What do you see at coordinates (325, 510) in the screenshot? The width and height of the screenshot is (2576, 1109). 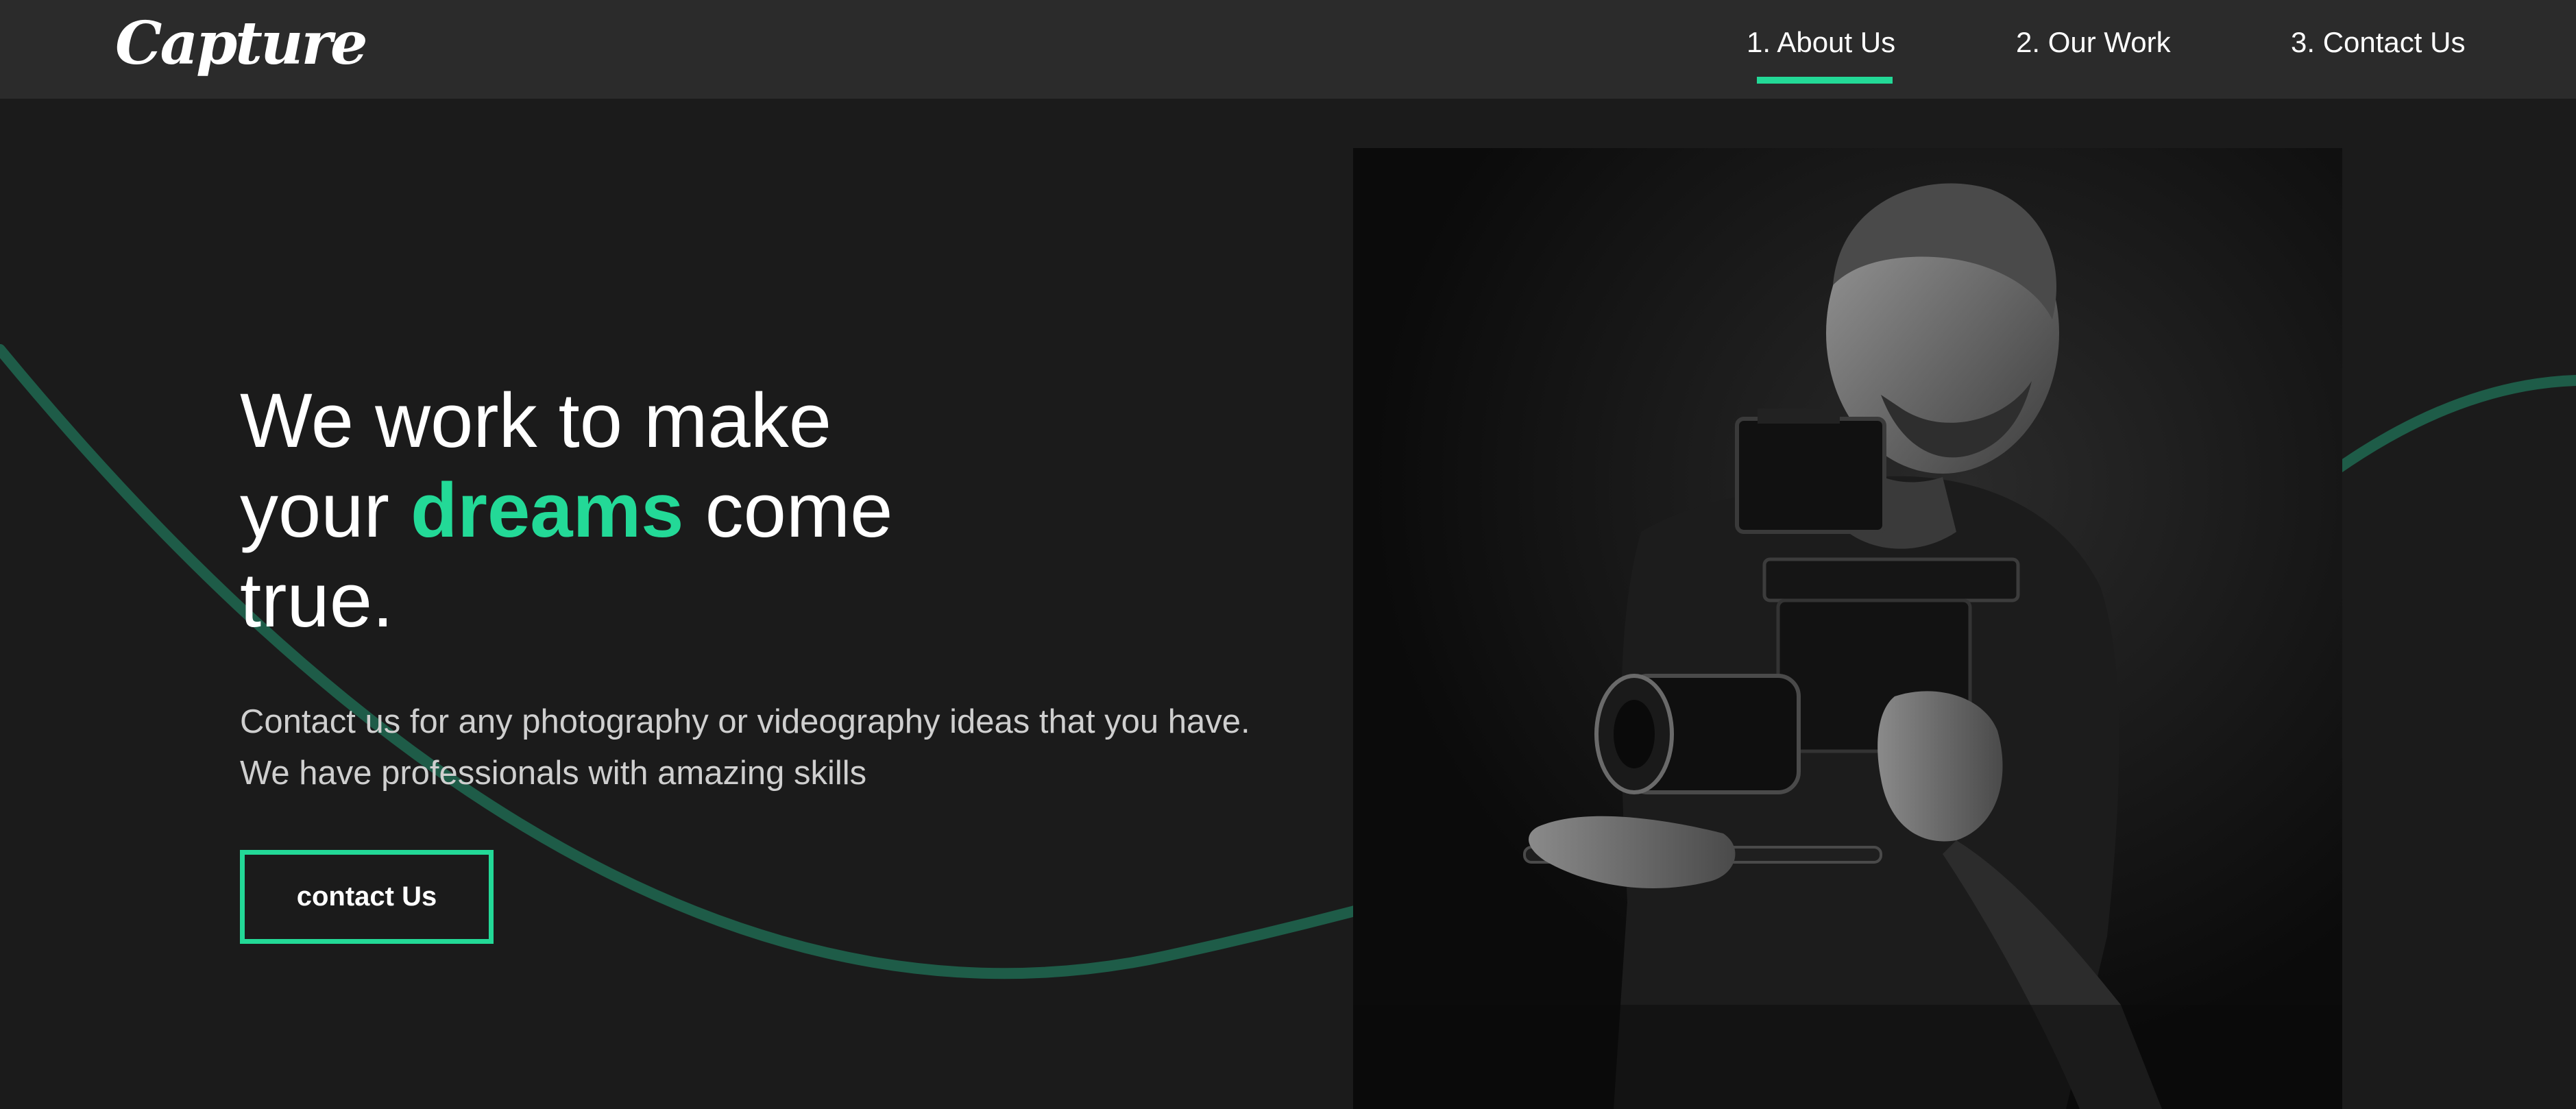 I see `headline-line-2-start: your` at bounding box center [325, 510].